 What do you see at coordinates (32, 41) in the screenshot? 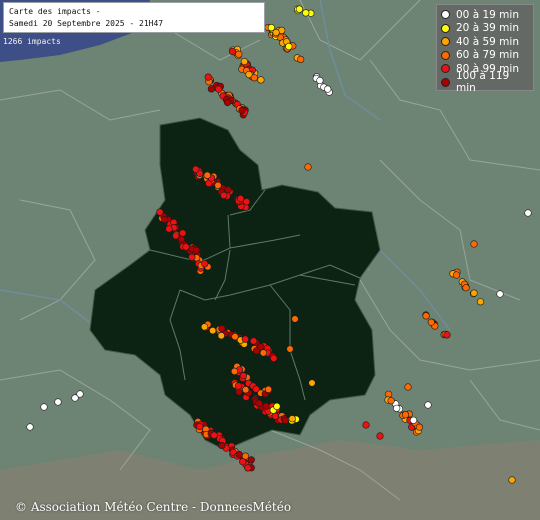
I see `impact-count: 1266 impacts` at bounding box center [32, 41].